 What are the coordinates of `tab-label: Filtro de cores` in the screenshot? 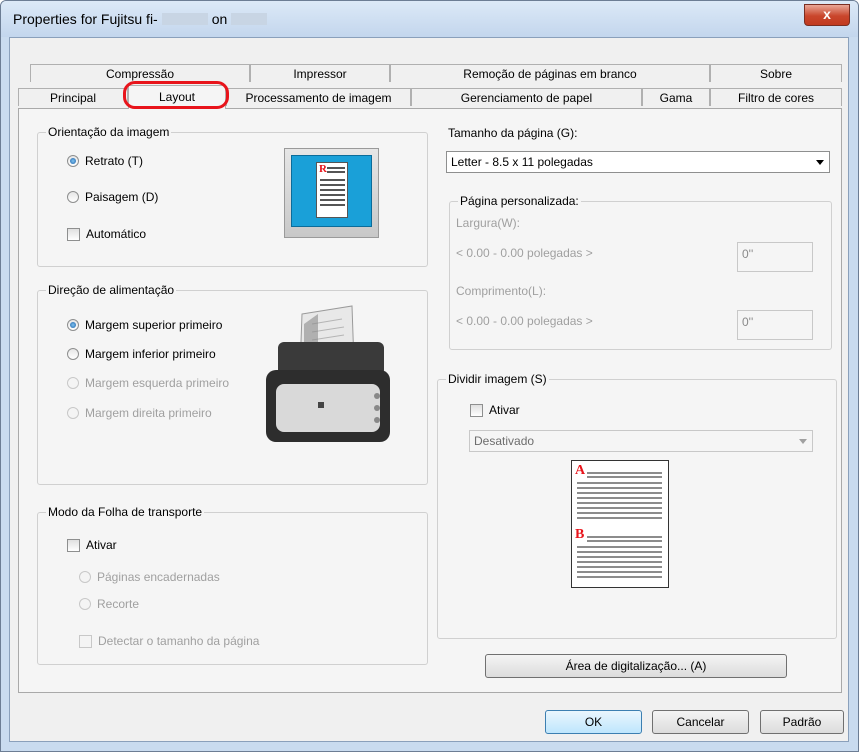 It's located at (776, 98).